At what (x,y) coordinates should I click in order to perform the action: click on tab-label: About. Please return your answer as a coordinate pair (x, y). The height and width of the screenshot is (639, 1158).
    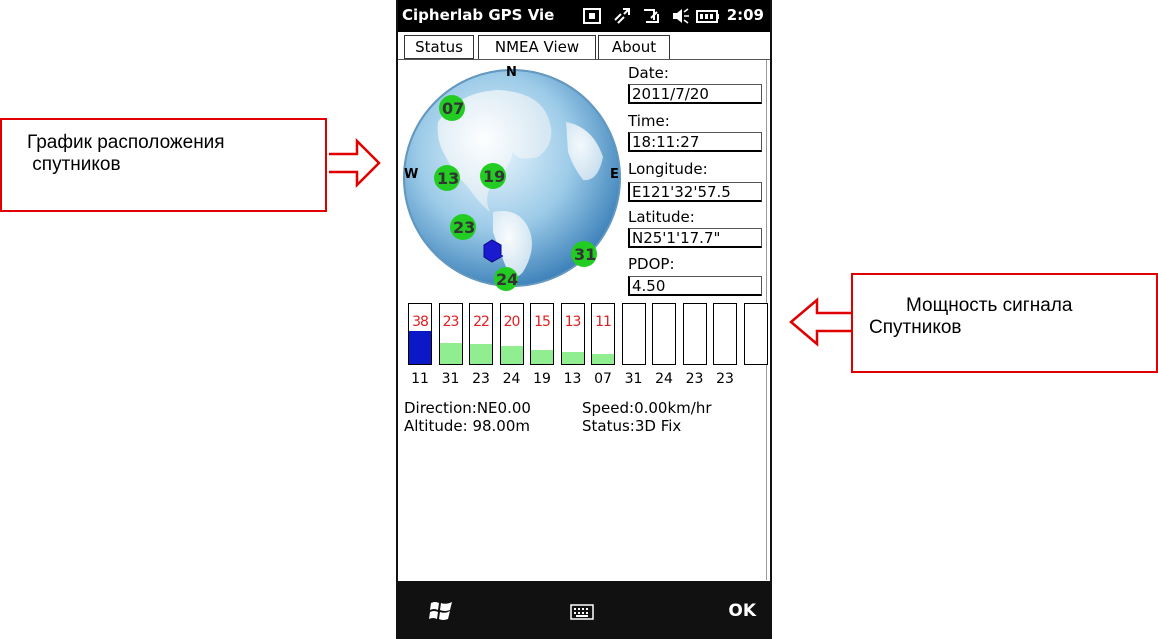
    Looking at the image, I should click on (634, 47).